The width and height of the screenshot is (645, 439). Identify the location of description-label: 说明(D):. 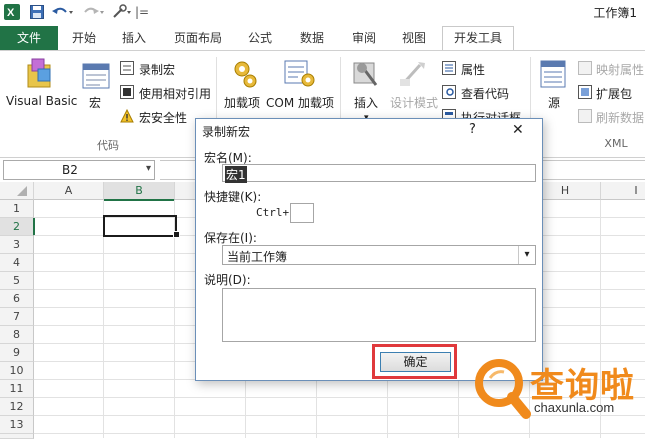
(227, 280).